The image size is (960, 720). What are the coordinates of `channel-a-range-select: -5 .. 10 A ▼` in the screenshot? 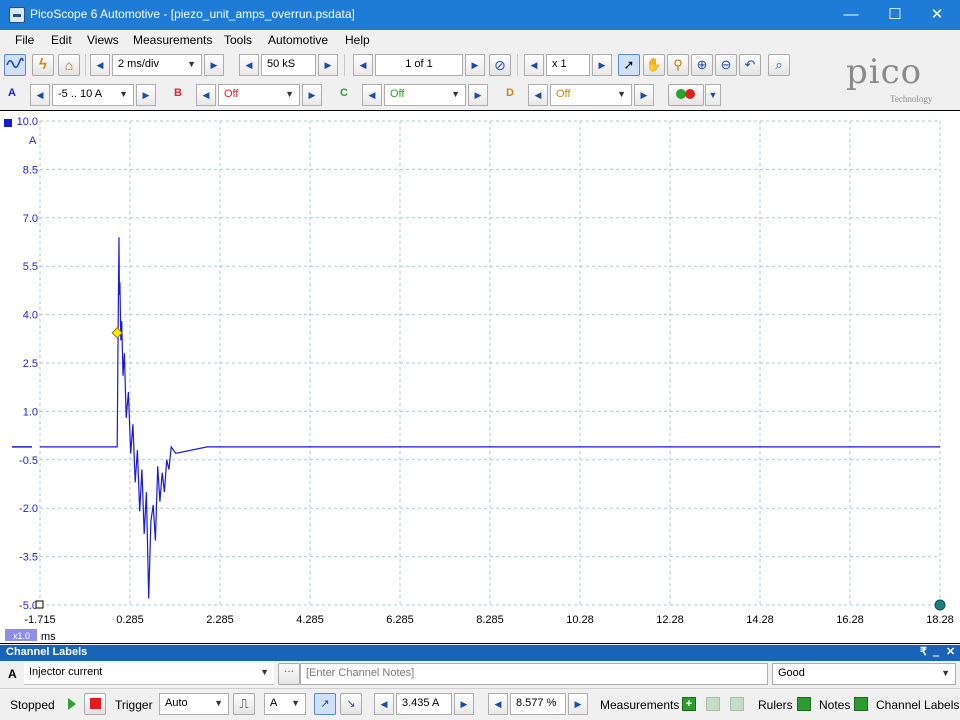 It's located at (93, 95).